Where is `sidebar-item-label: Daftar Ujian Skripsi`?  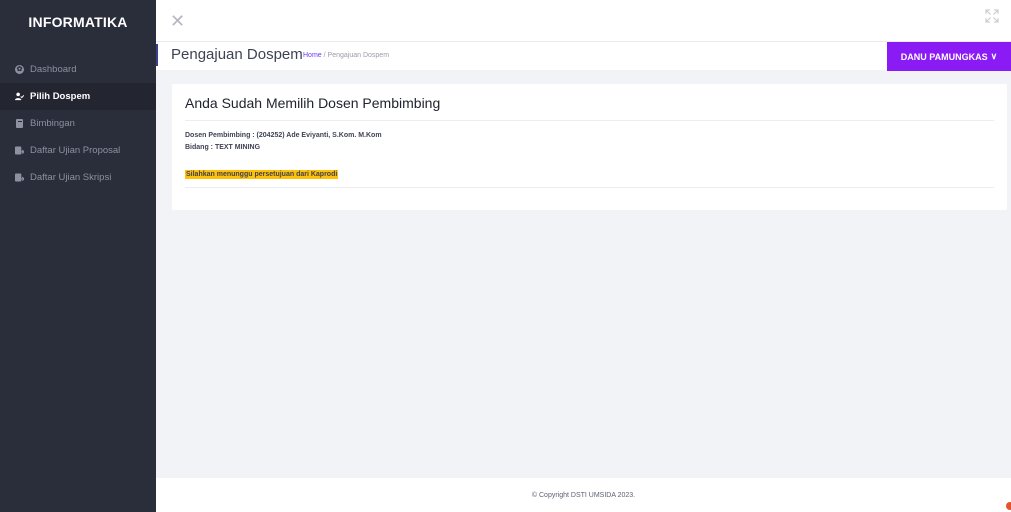
sidebar-item-label: Daftar Ujian Skripsi is located at coordinates (71, 177).